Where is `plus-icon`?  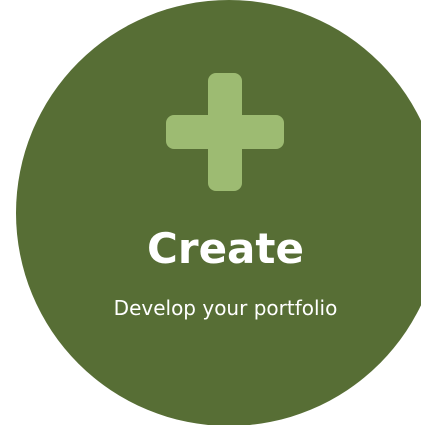
plus-icon is located at coordinates (225, 132).